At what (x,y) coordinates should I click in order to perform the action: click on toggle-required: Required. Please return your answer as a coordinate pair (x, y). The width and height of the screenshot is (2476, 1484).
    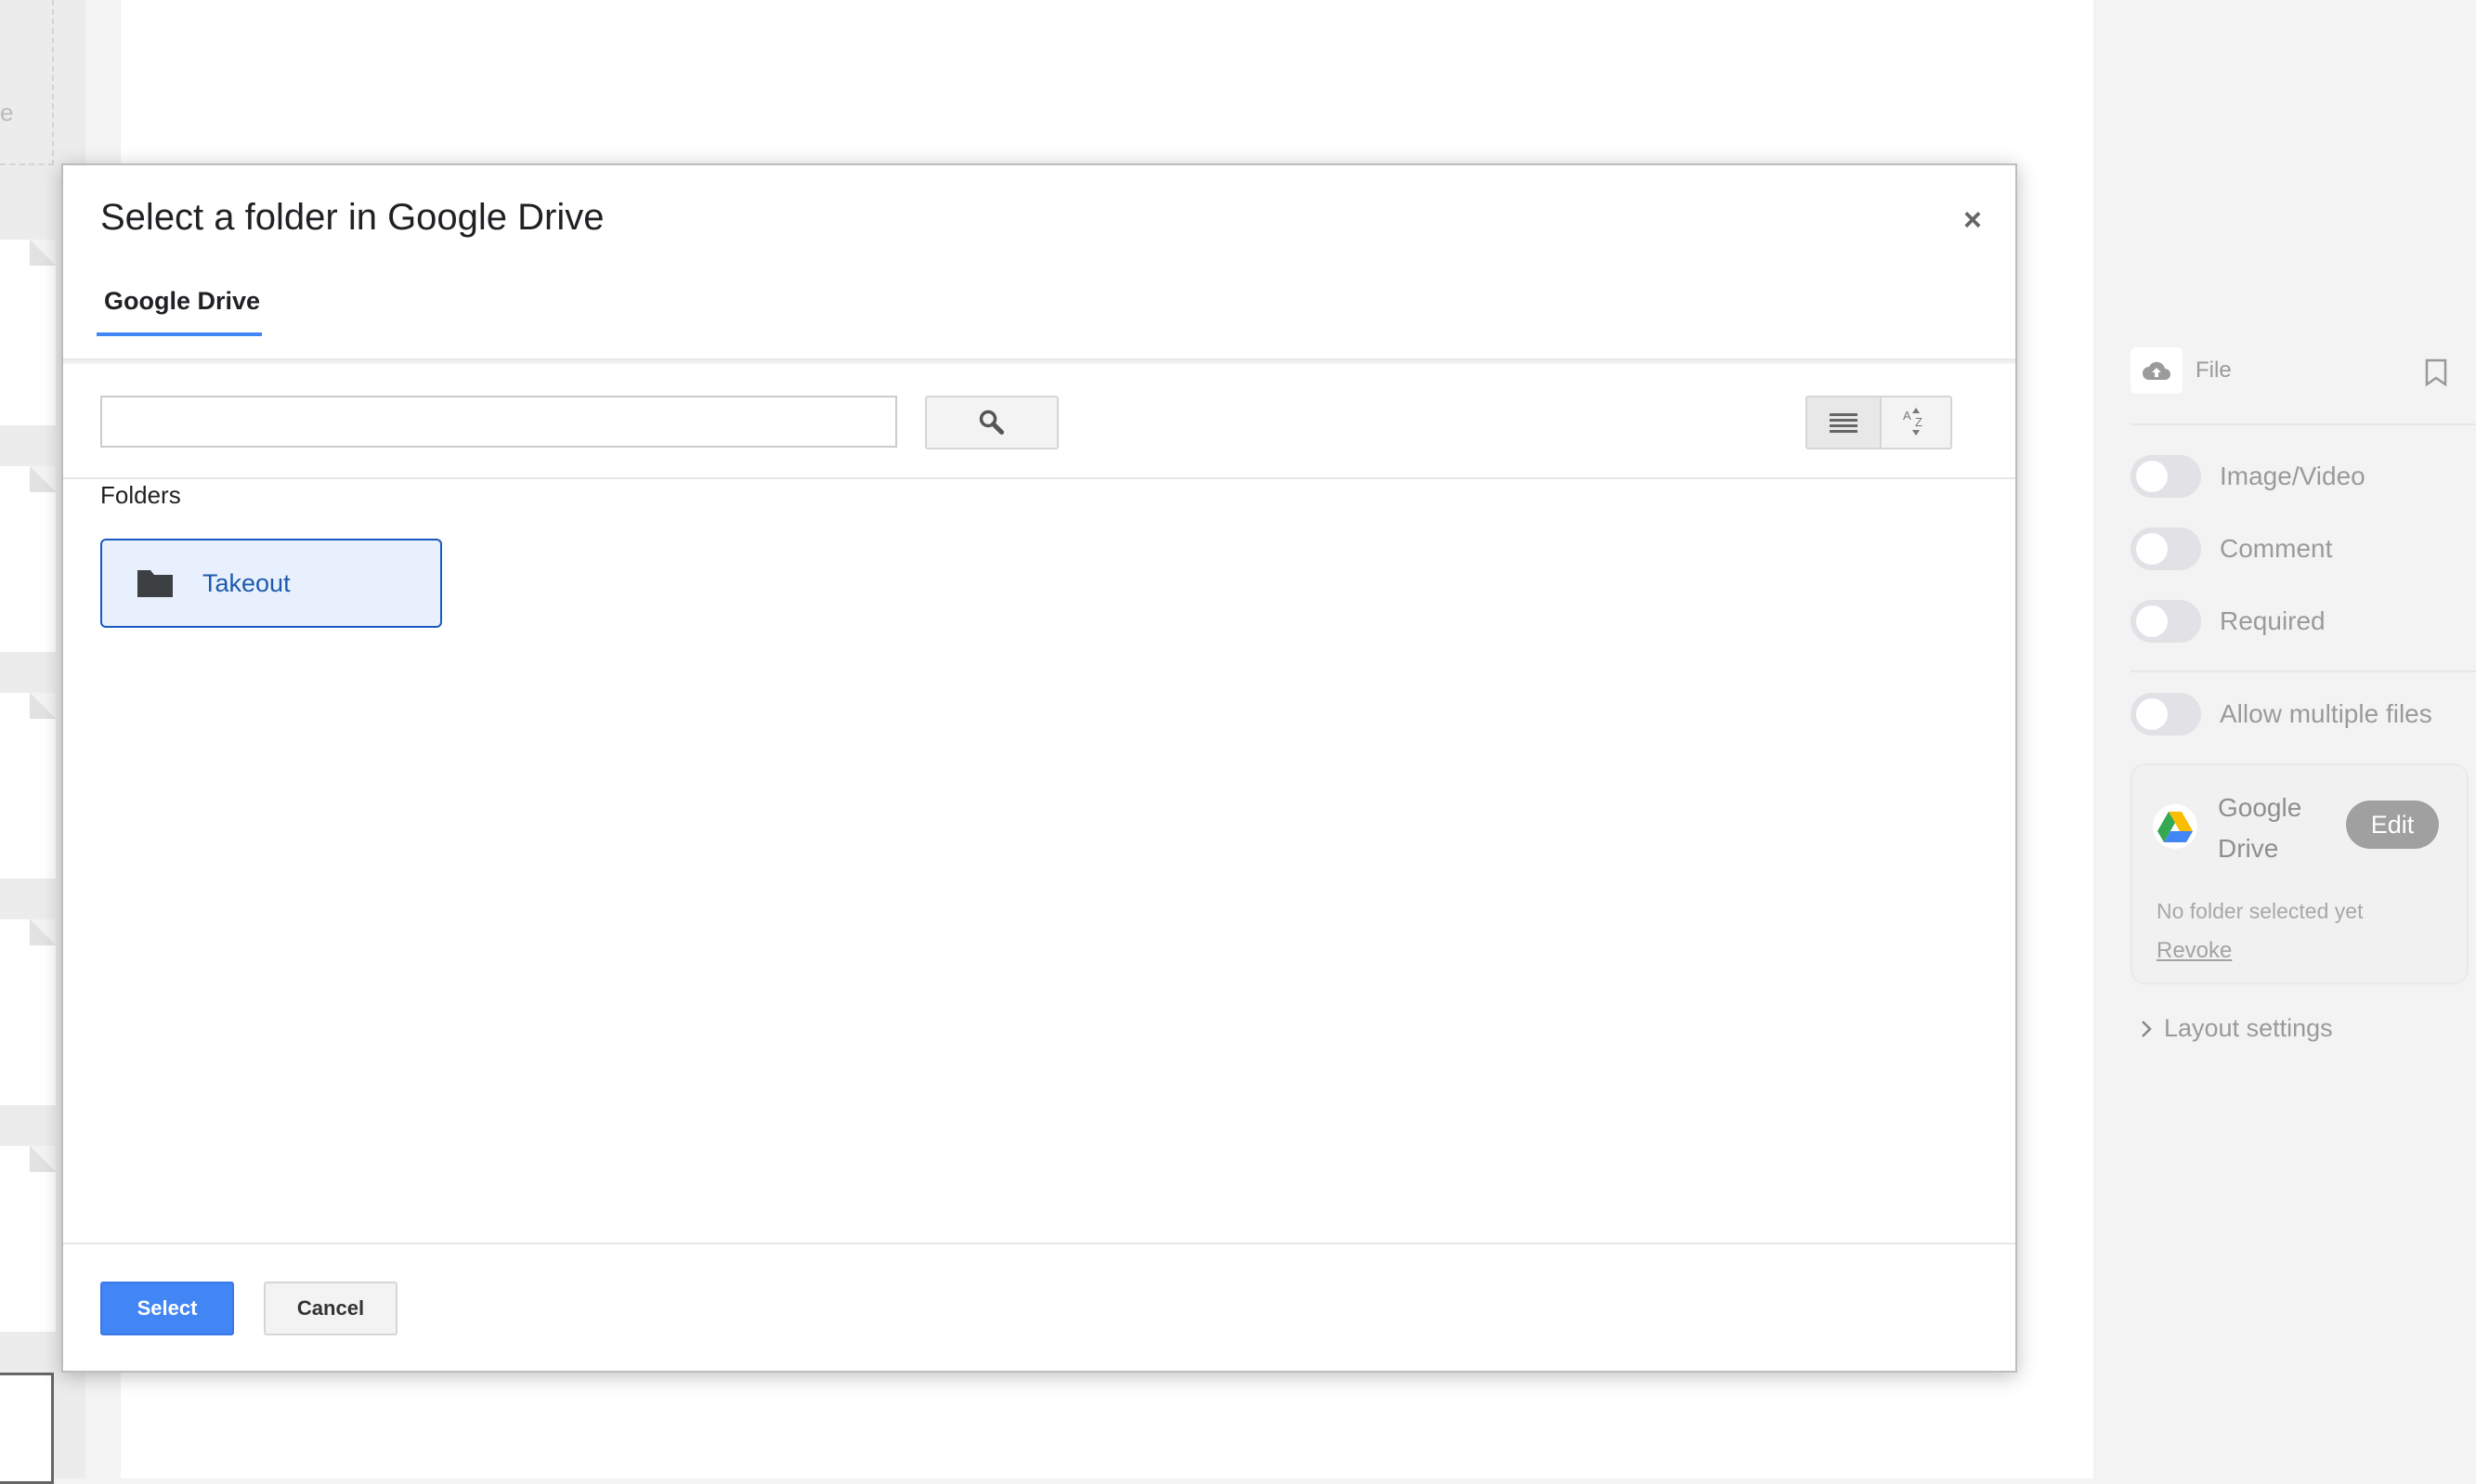
    Looking at the image, I should click on (2228, 621).